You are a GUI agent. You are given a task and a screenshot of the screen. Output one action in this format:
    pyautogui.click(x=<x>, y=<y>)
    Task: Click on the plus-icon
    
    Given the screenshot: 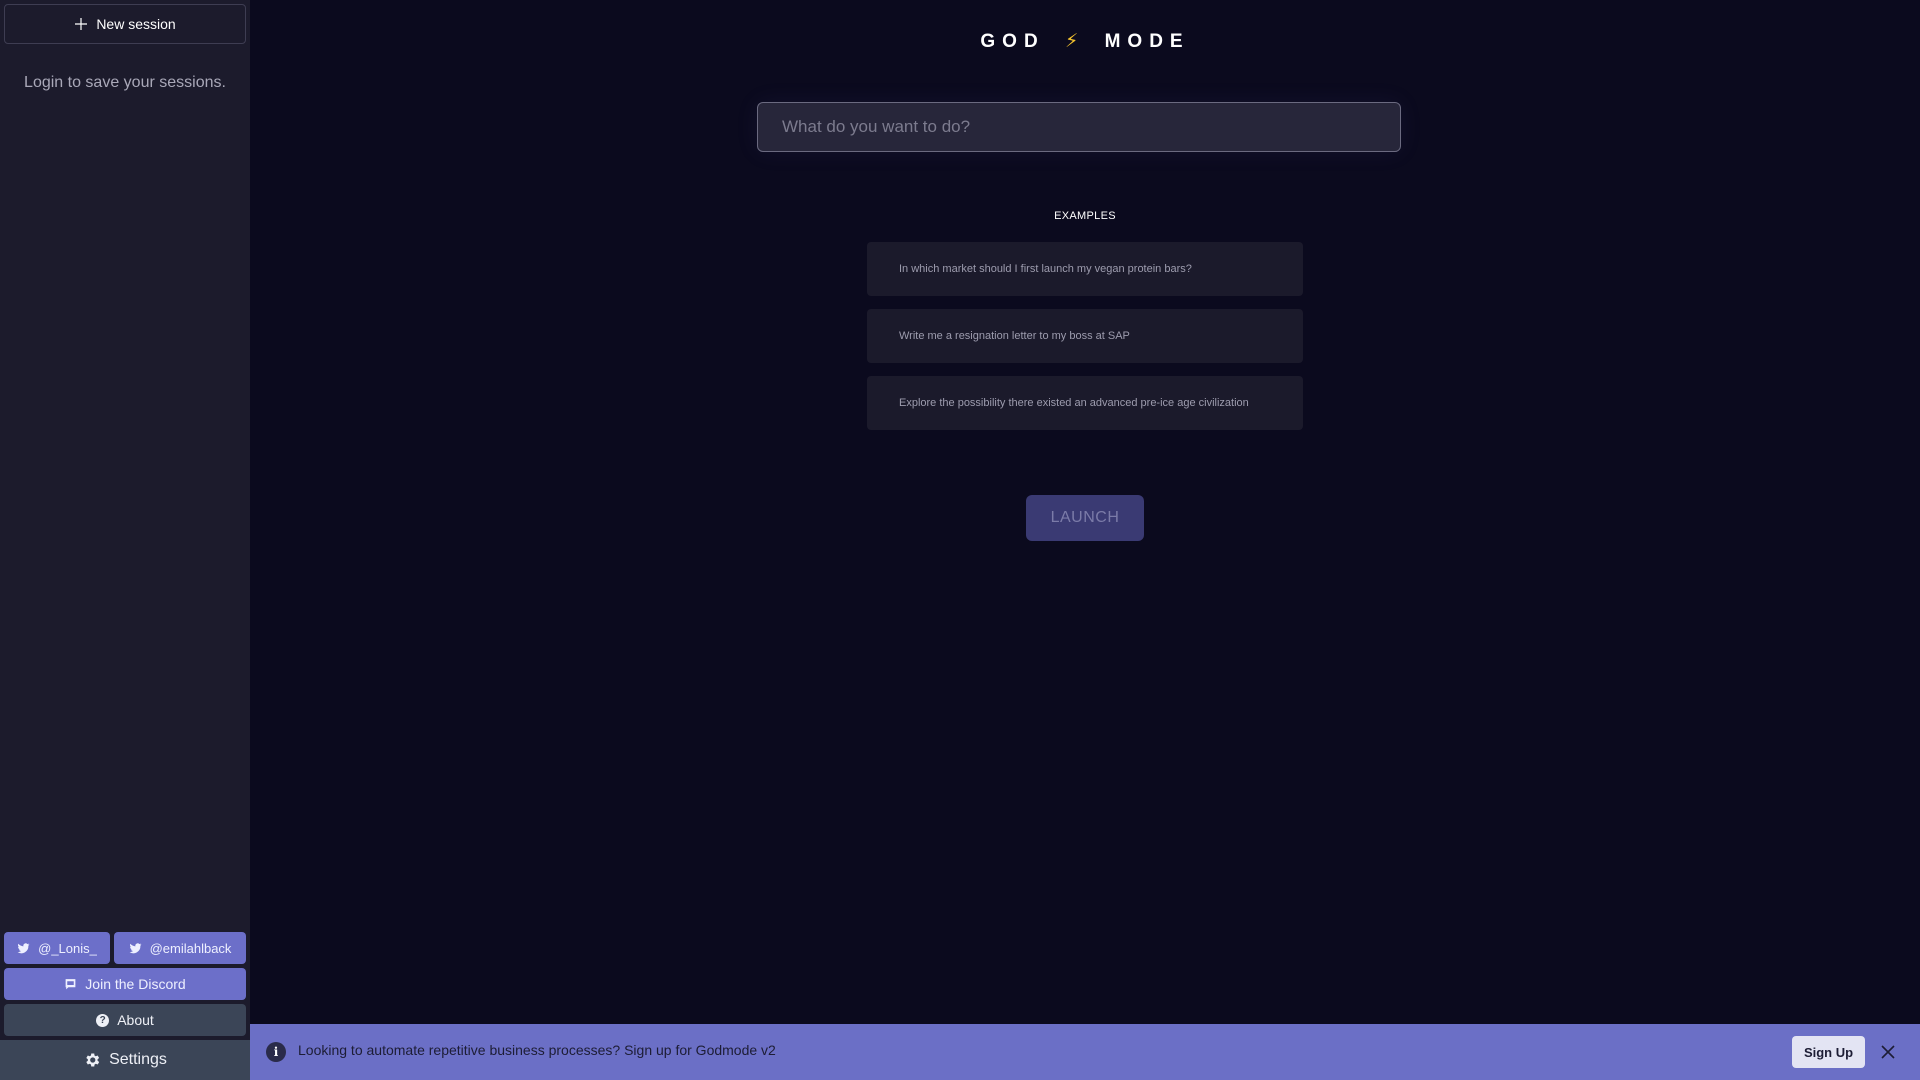 What is the action you would take?
    pyautogui.click(x=81, y=24)
    